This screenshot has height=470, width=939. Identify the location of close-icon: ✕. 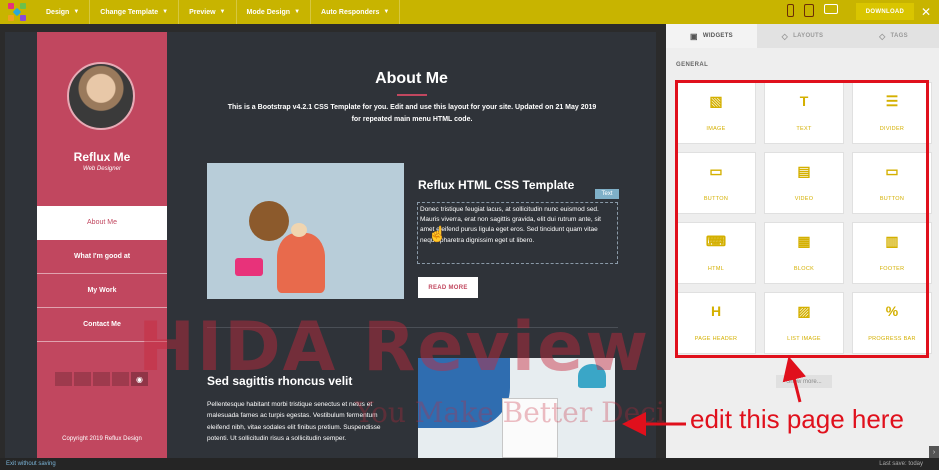
(926, 11).